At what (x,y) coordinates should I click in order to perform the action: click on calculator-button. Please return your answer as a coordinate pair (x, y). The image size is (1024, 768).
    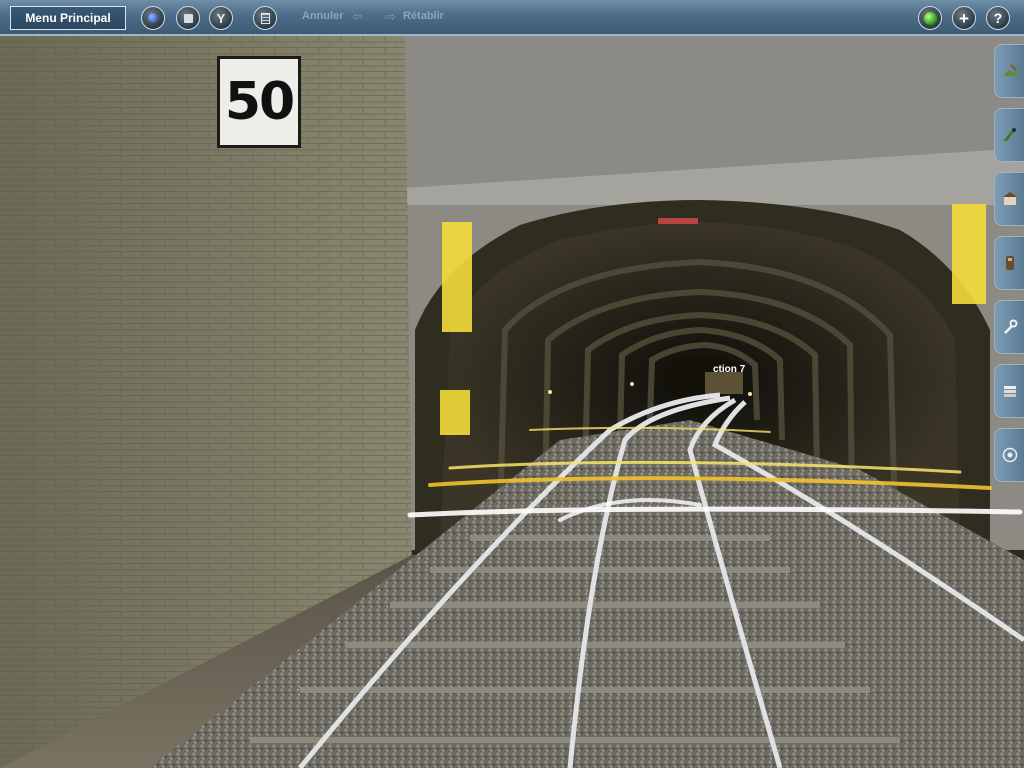
    Looking at the image, I should click on (265, 18).